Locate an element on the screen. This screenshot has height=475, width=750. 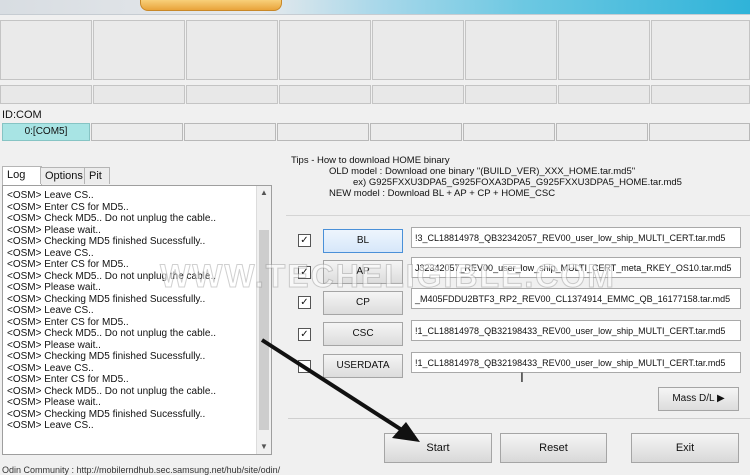
csc-checkbox: ✓ is located at coordinates (304, 334).